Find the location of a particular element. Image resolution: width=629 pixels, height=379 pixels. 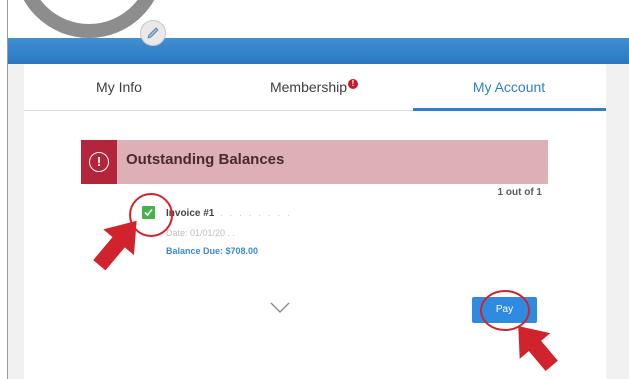

alert-circle-icon: ! is located at coordinates (99, 162).